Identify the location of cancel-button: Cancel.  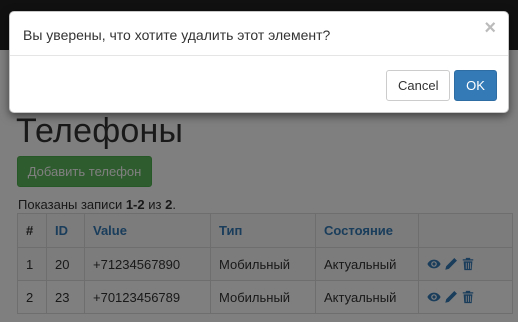
(418, 85).